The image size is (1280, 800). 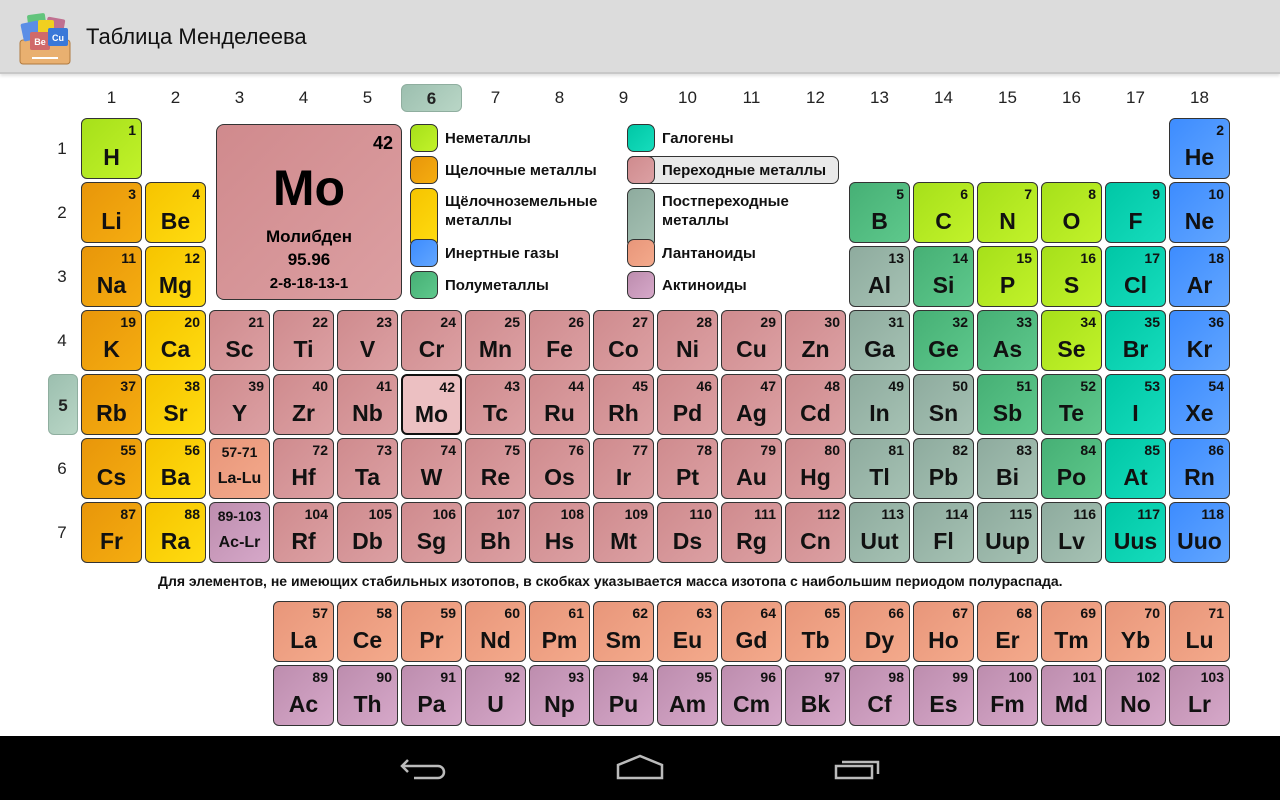 I want to click on element-F: 9F, so click(x=1135, y=212).